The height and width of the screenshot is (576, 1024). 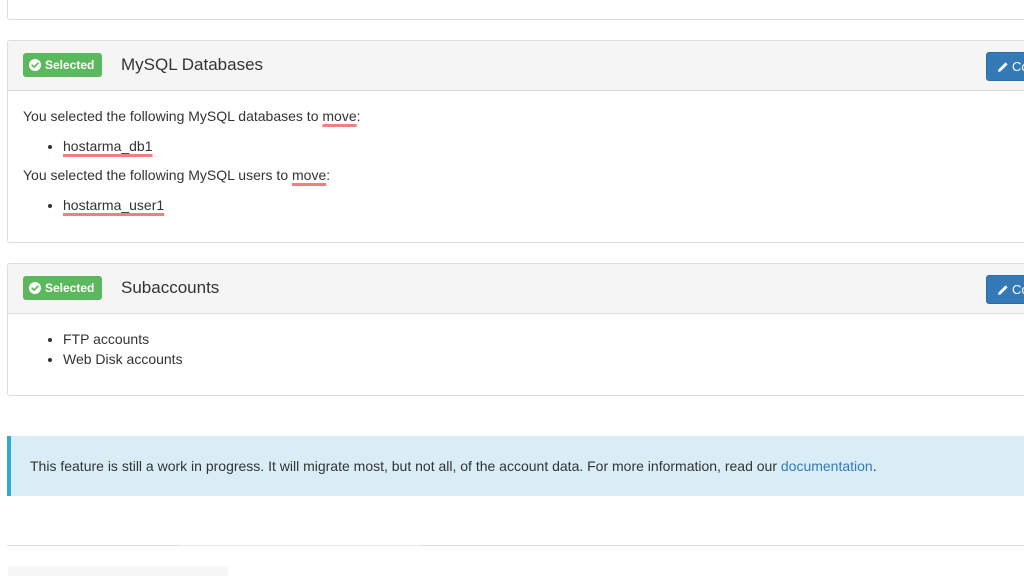 What do you see at coordinates (827, 466) in the screenshot?
I see `documentation-link: documentation` at bounding box center [827, 466].